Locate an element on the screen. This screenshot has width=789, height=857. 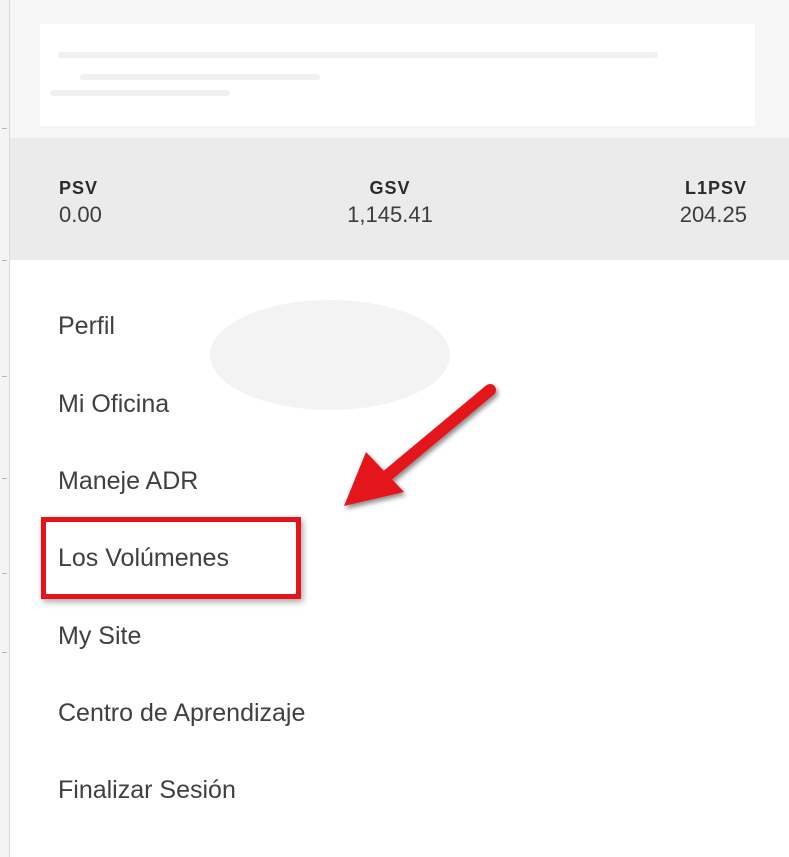
volume-metrics-bar: PSV 0.00 GSV 1,145.41 L1PSV 204.25 is located at coordinates (399, 199).